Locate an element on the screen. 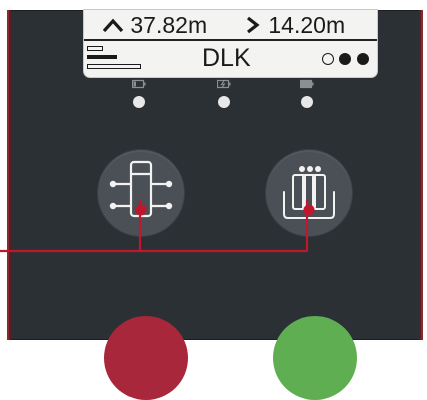 The width and height of the screenshot is (427, 400). start-button is located at coordinates (315, 358).